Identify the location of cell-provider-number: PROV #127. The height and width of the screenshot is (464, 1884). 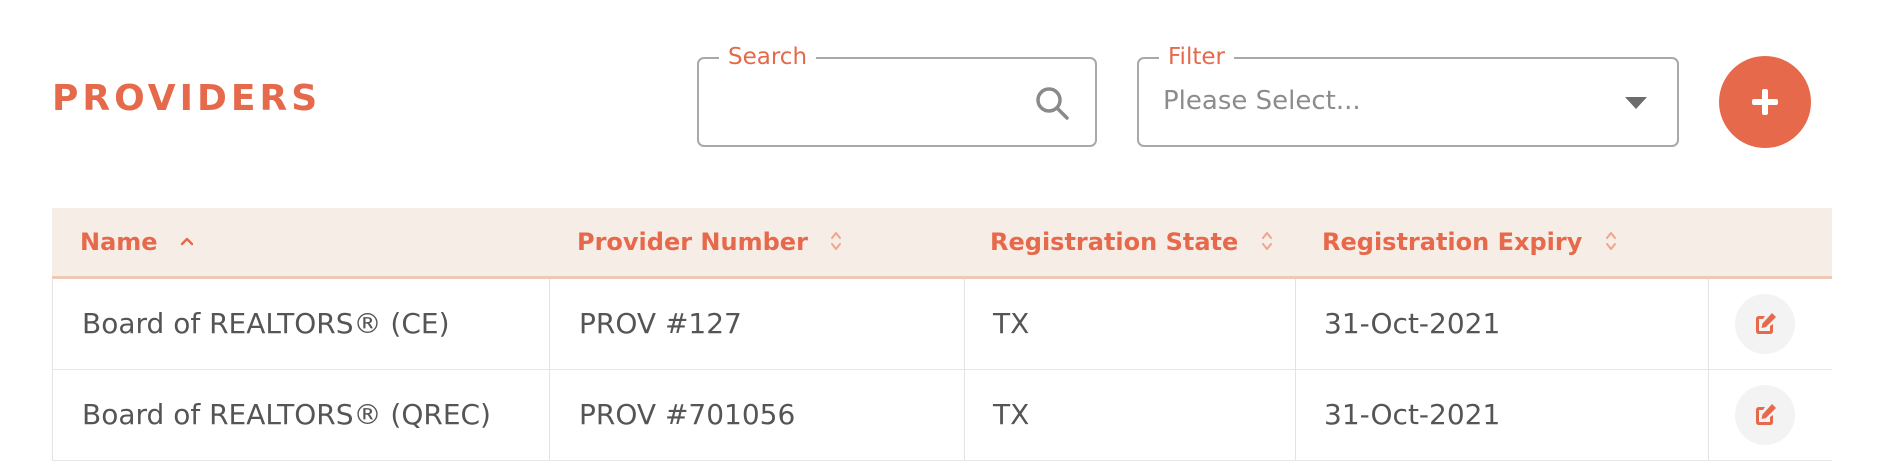
(660, 323).